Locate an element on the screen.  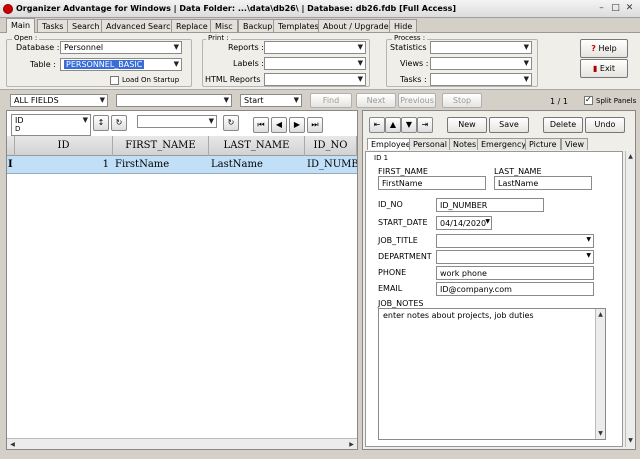
search-text-input: ▼ is located at coordinates (174, 100).